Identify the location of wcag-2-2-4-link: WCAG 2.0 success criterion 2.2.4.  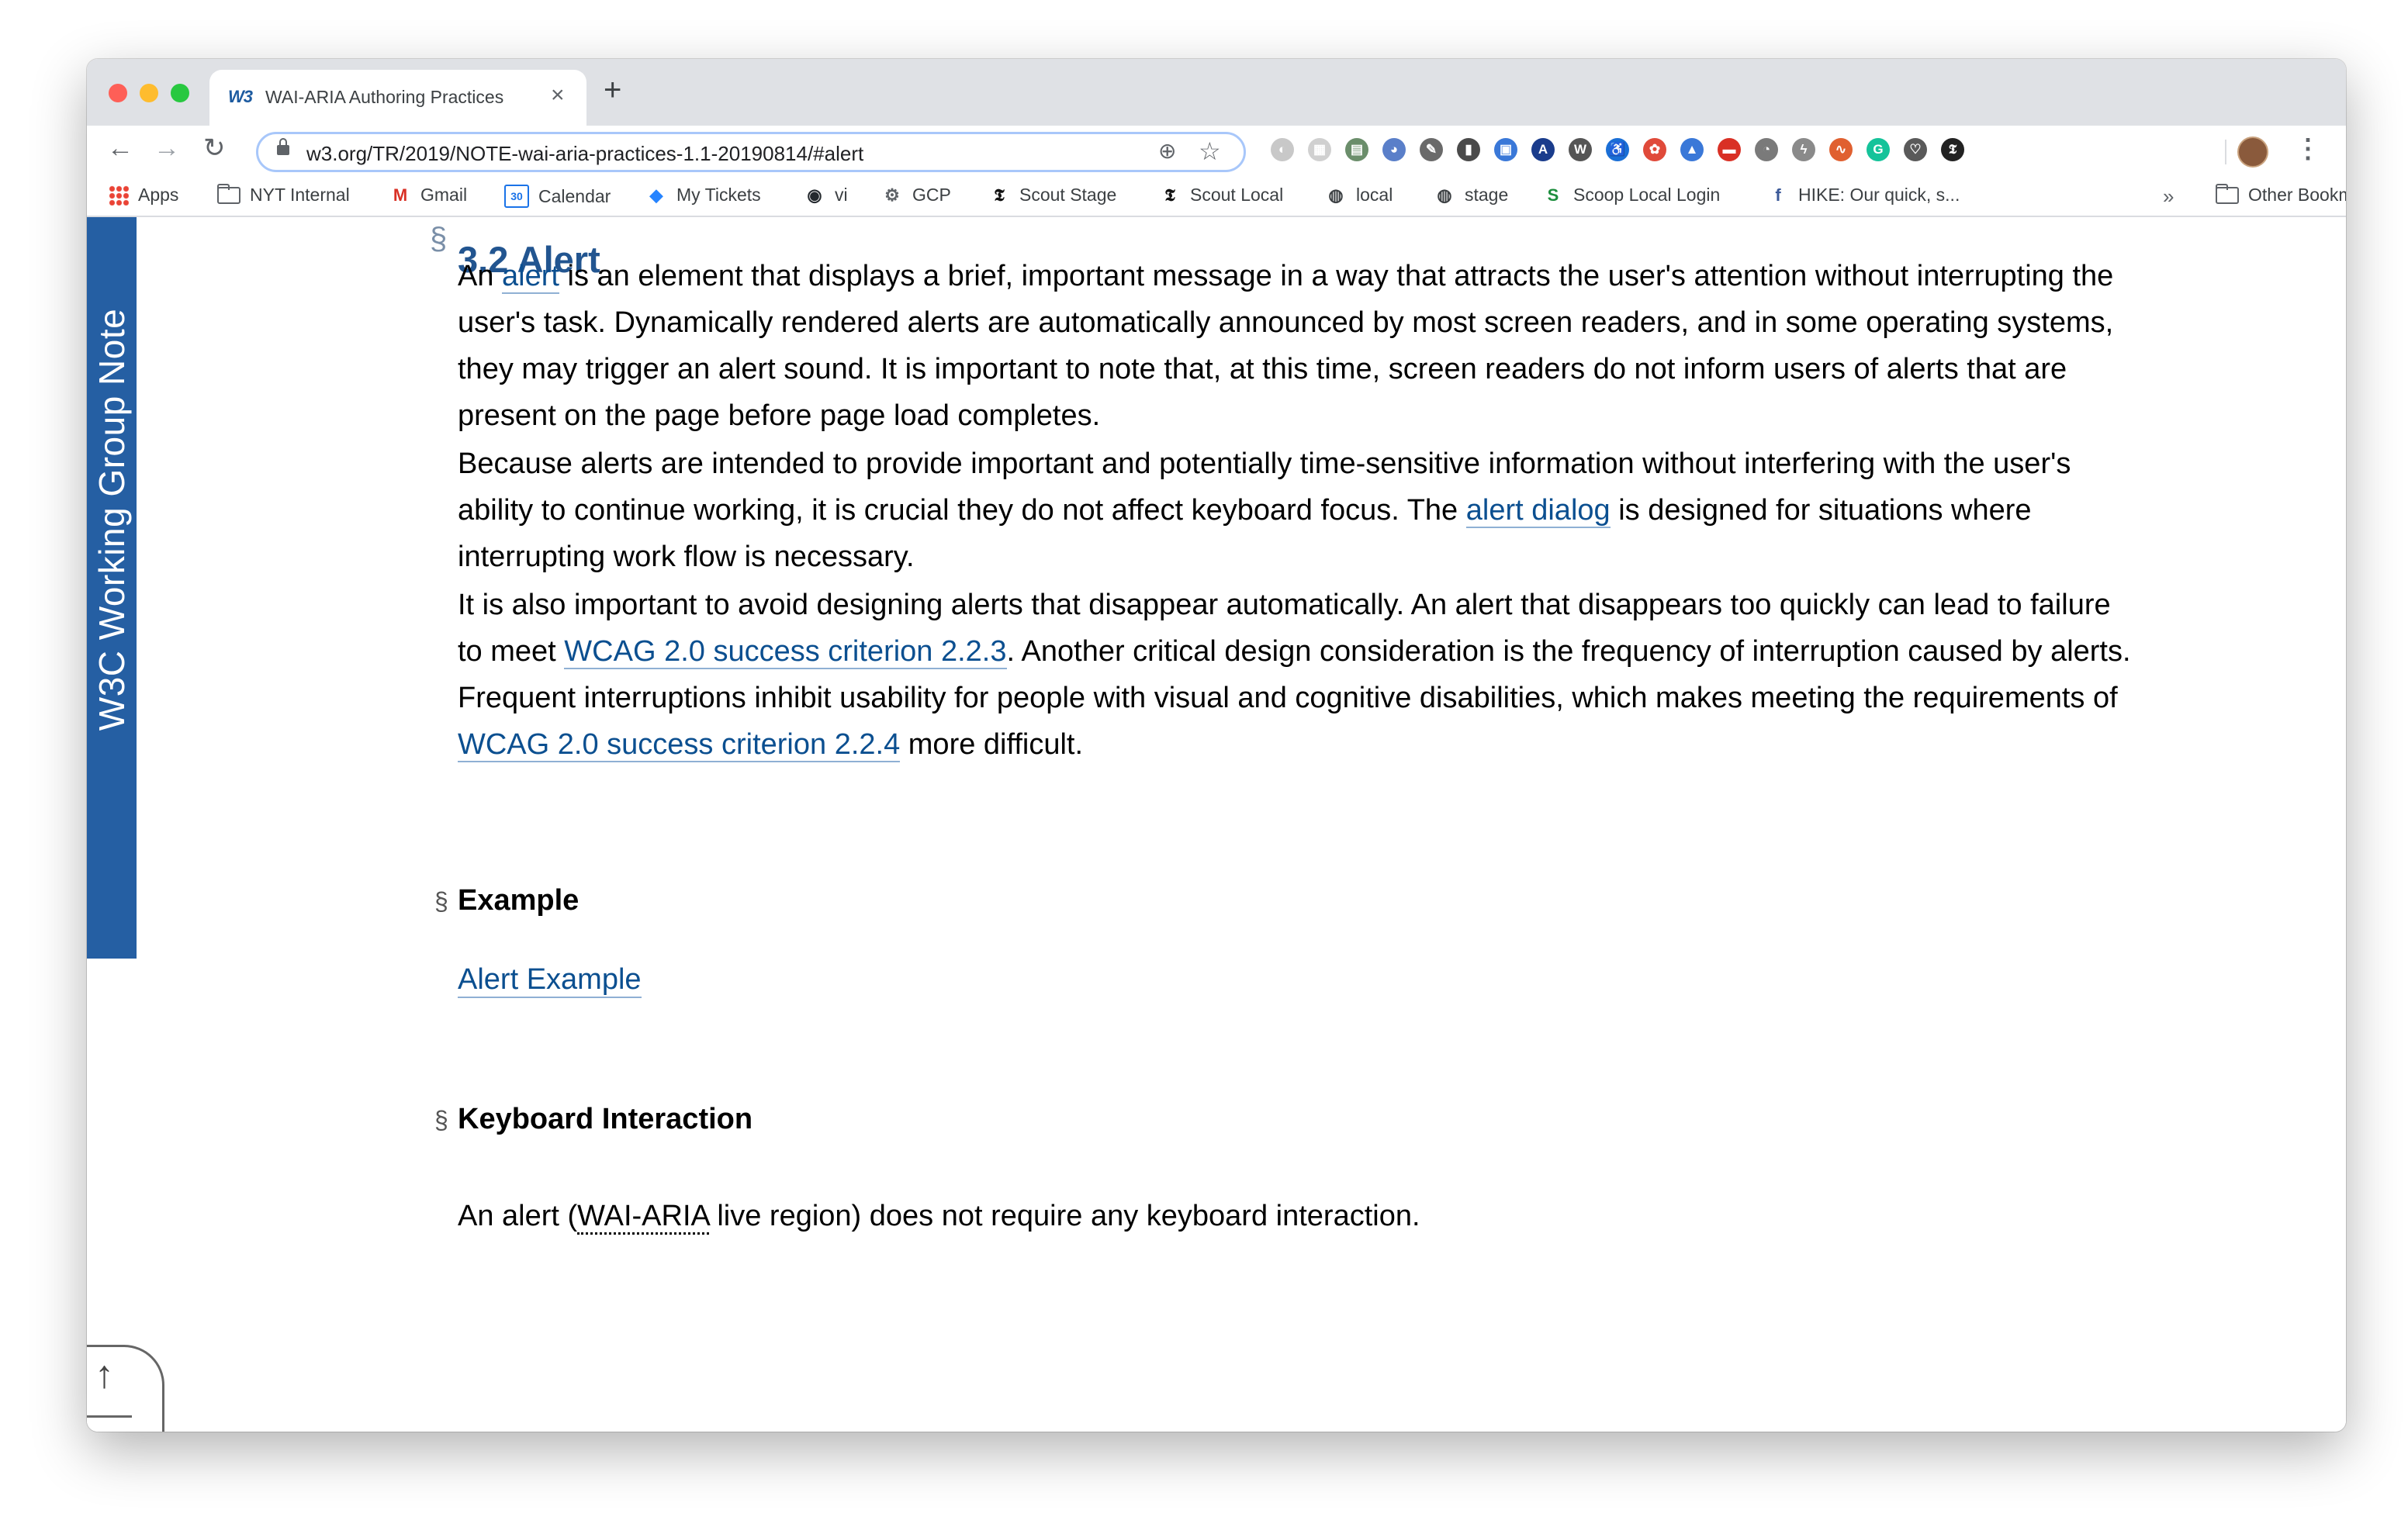
(679, 745).